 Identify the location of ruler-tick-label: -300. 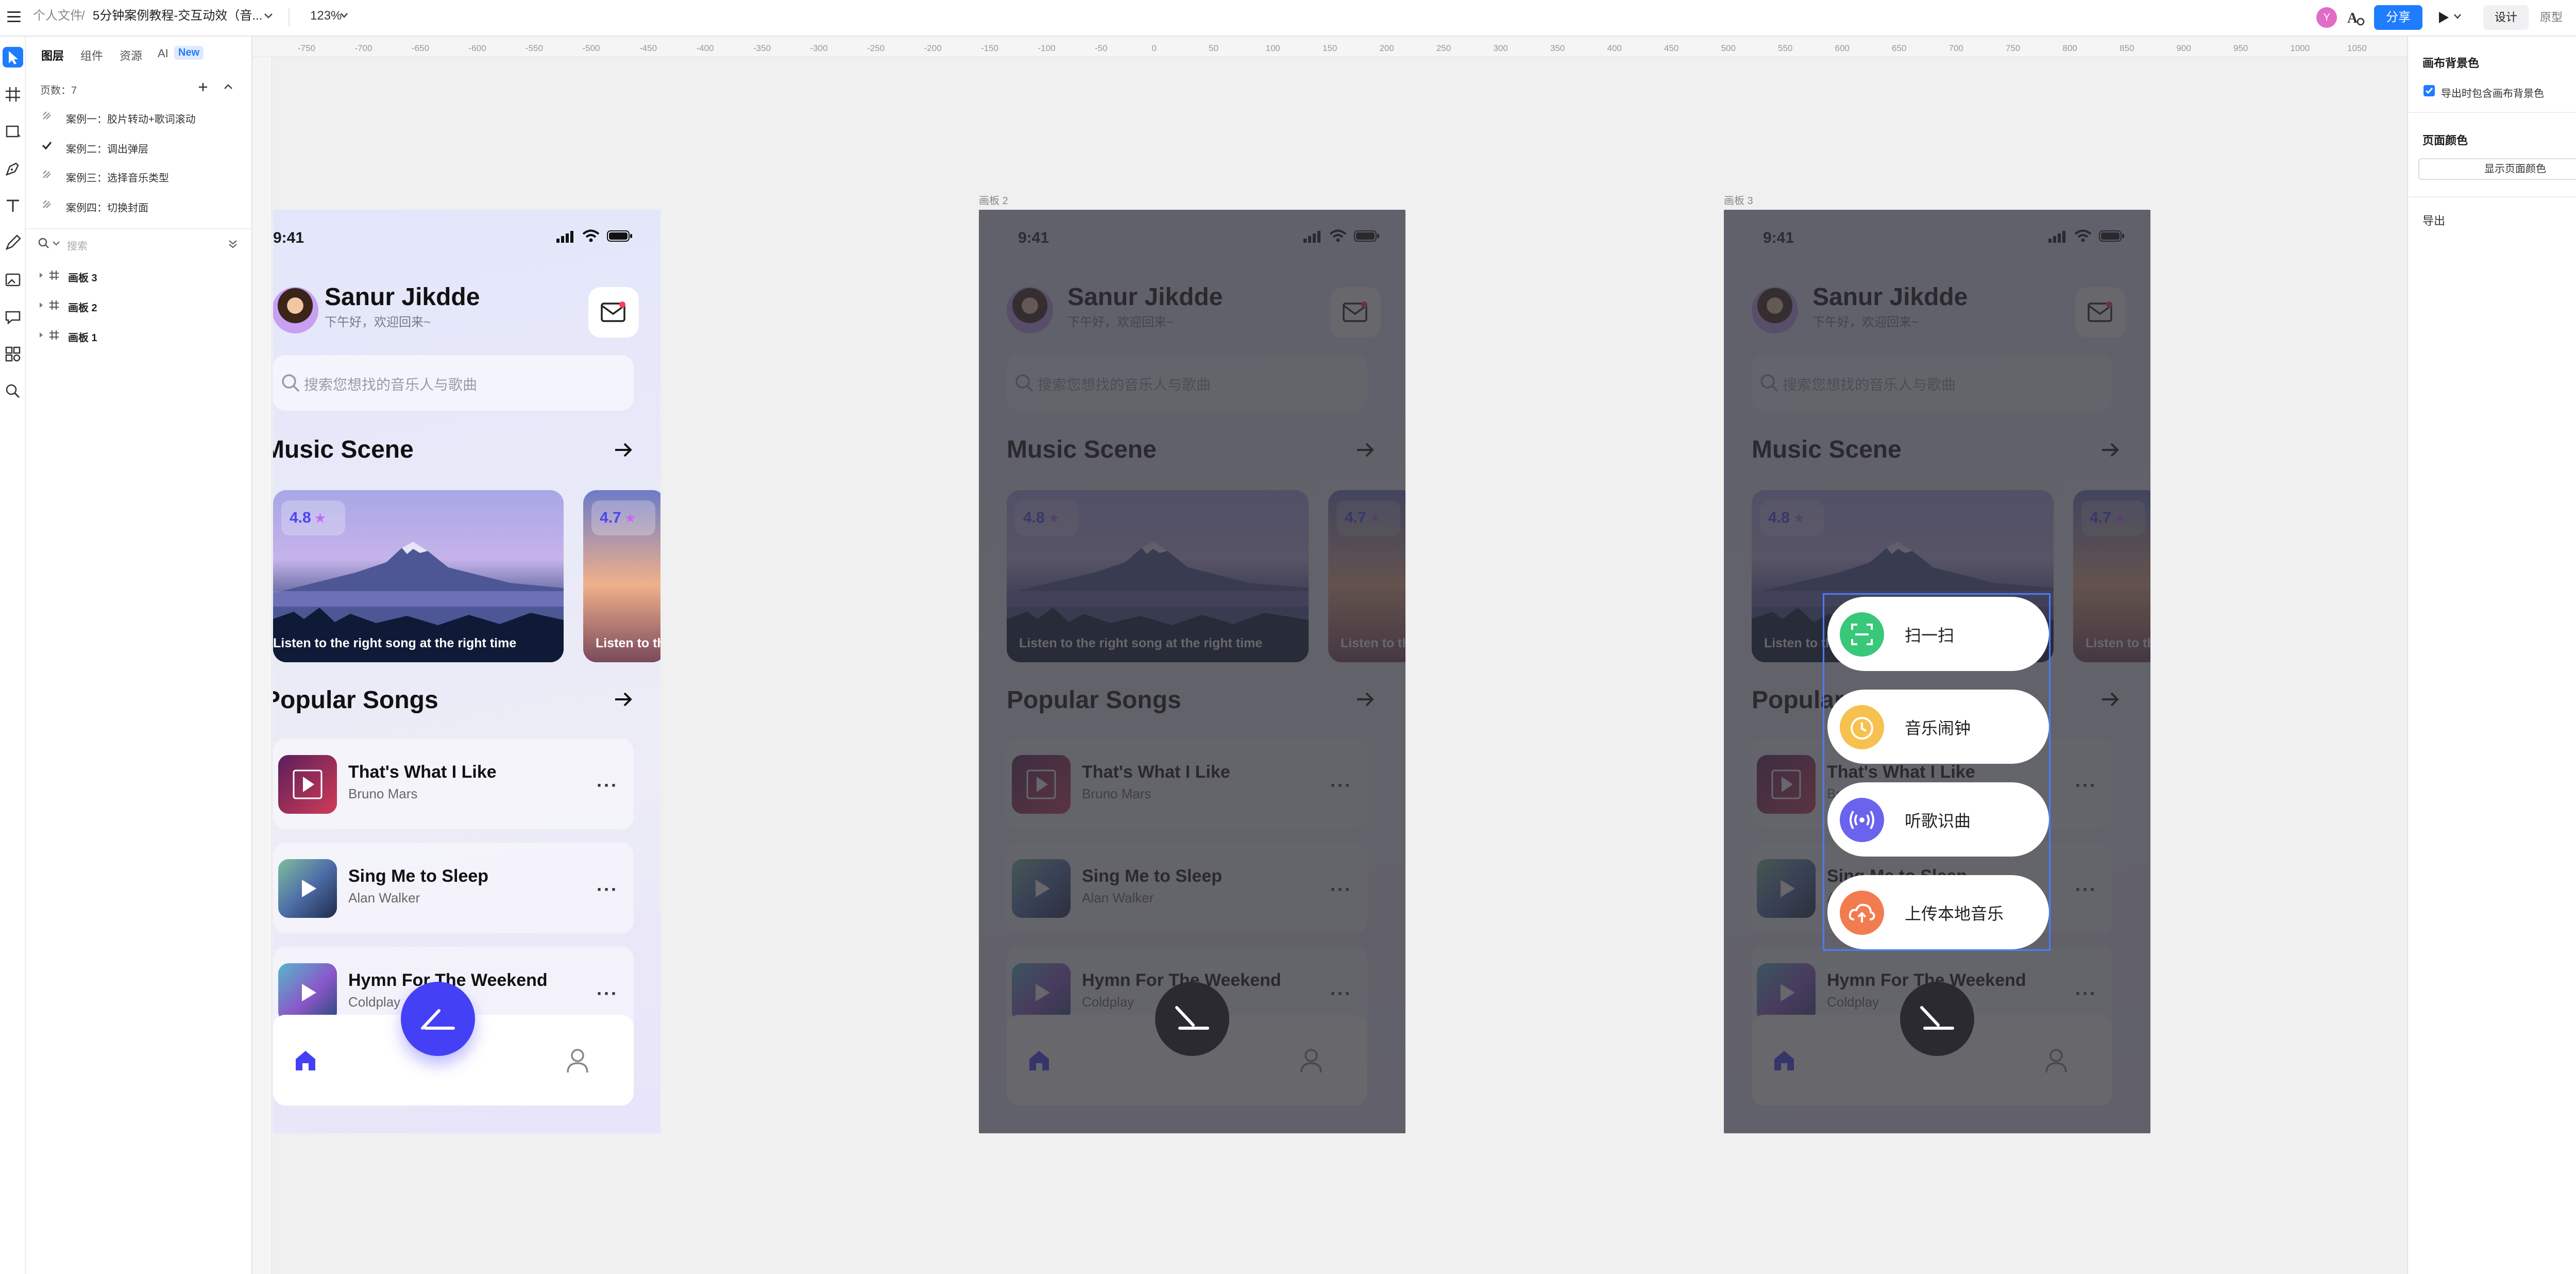
(819, 48).